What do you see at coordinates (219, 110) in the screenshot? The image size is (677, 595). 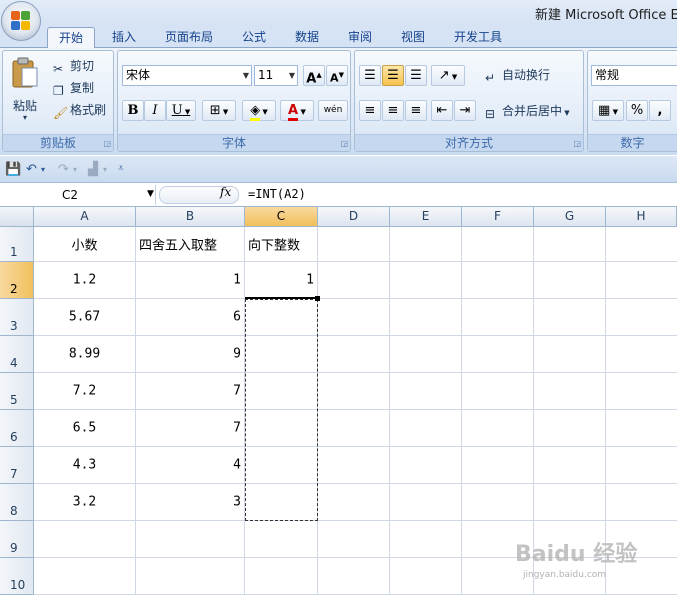 I see `borders-button: ⊞ ▼` at bounding box center [219, 110].